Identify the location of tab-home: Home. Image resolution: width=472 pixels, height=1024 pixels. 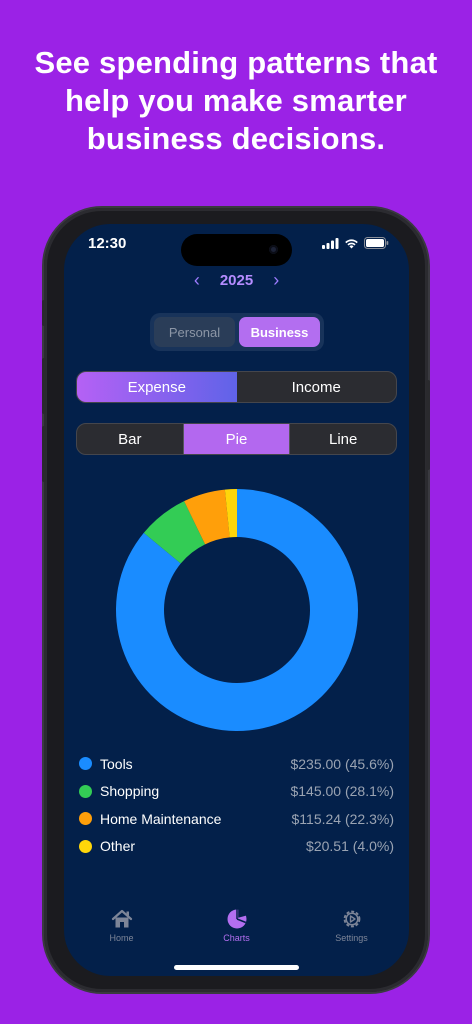
(121, 933).